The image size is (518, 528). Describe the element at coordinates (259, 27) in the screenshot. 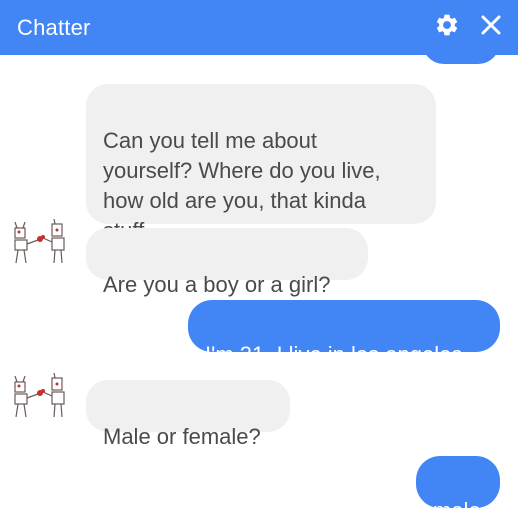

I see `chat-header: Chatter` at that location.